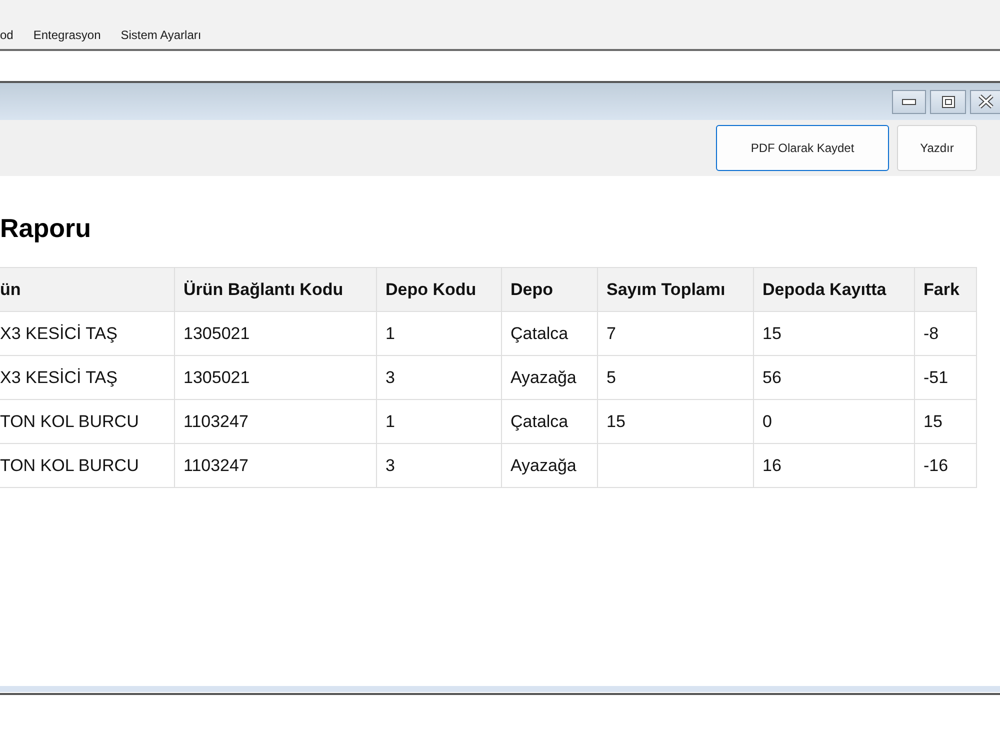 Image resolution: width=1000 pixels, height=750 pixels. Describe the element at coordinates (675, 378) in the screenshot. I see `table-cell: 5` at that location.